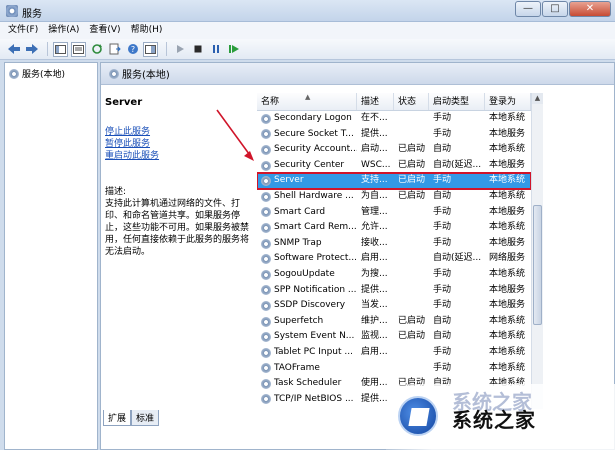 This screenshot has height=450, width=615. What do you see at coordinates (13, 49) in the screenshot?
I see `back-arrow-icon` at bounding box center [13, 49].